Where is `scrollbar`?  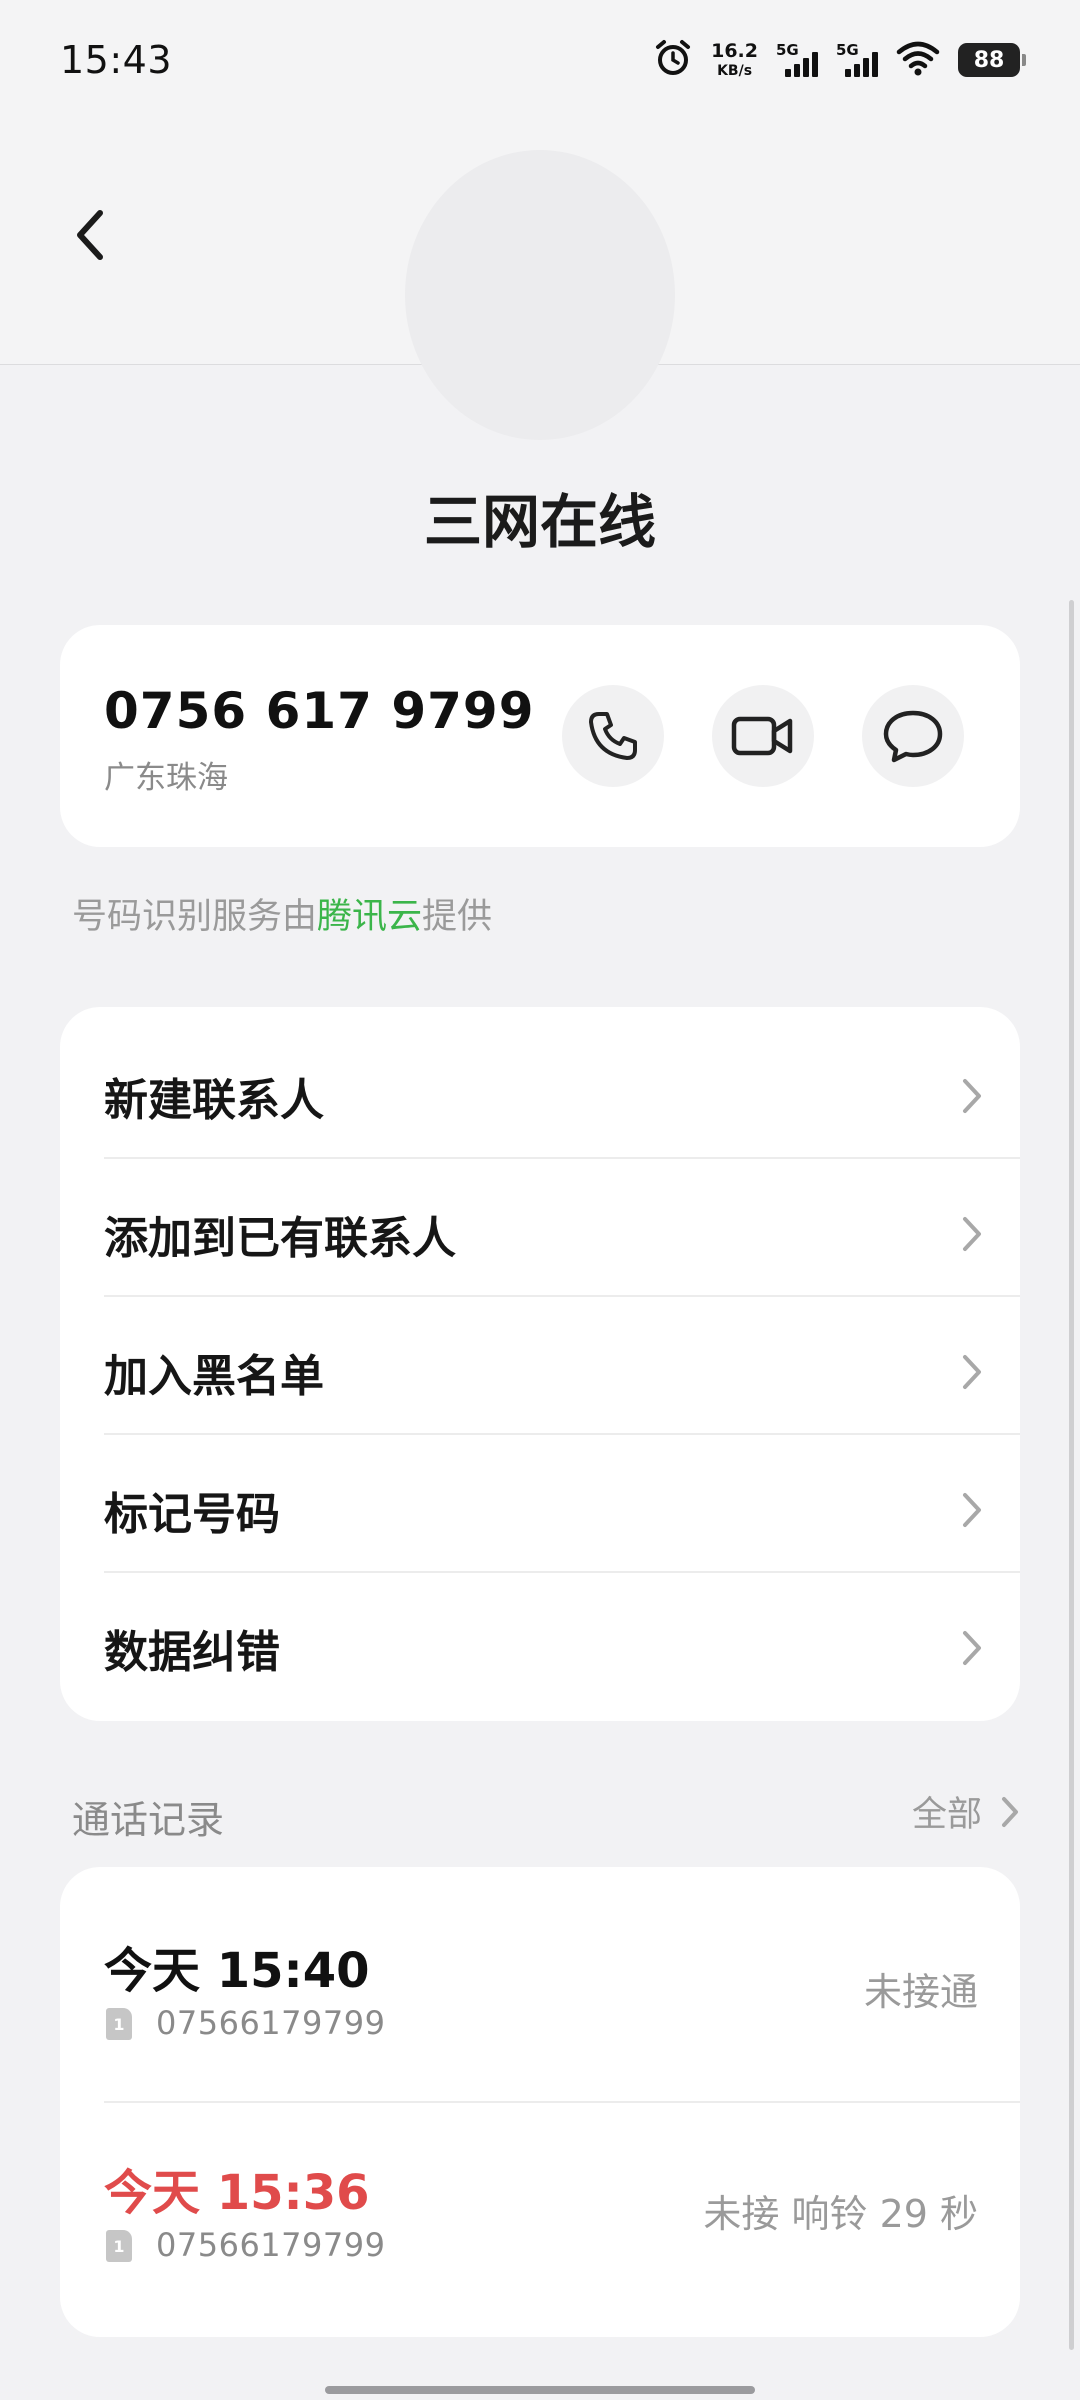 scrollbar is located at coordinates (1071, 1475).